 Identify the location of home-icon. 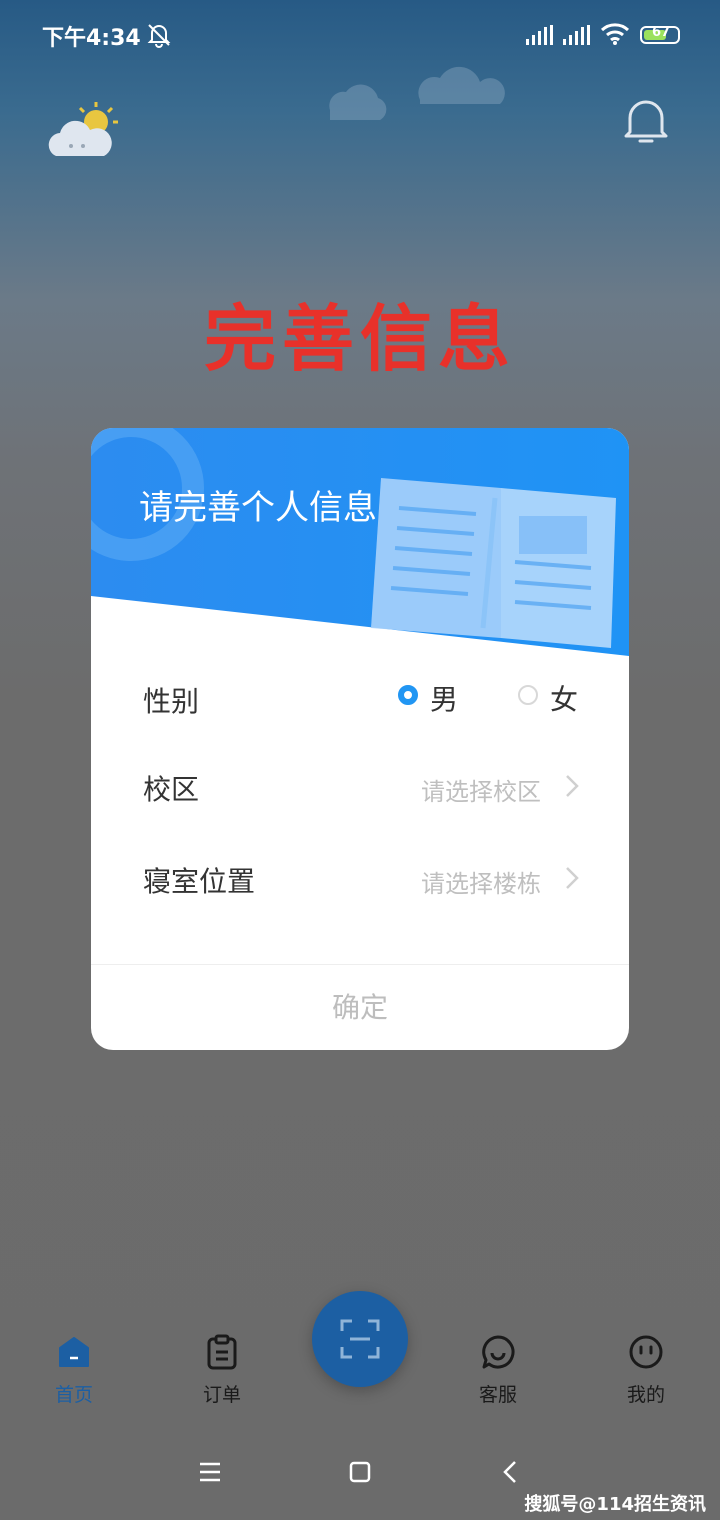
(74, 1352).